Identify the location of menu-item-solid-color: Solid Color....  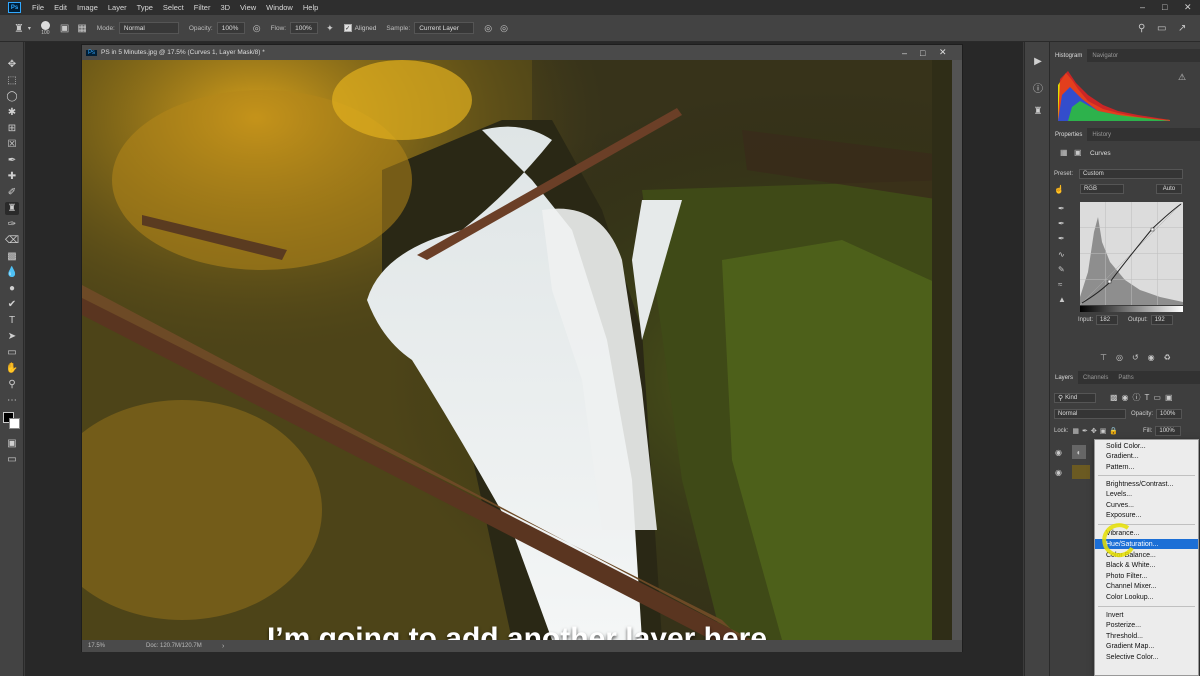
(1146, 446).